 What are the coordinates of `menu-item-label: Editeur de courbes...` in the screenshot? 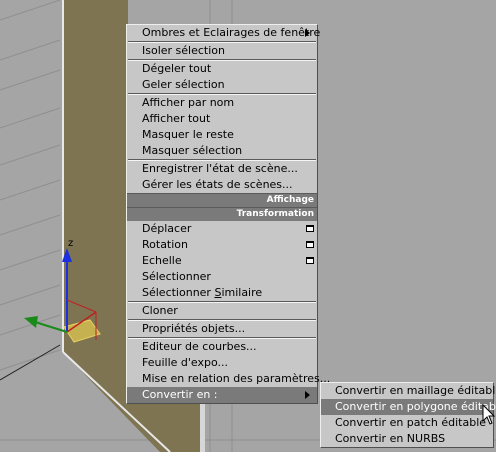 It's located at (199, 346).